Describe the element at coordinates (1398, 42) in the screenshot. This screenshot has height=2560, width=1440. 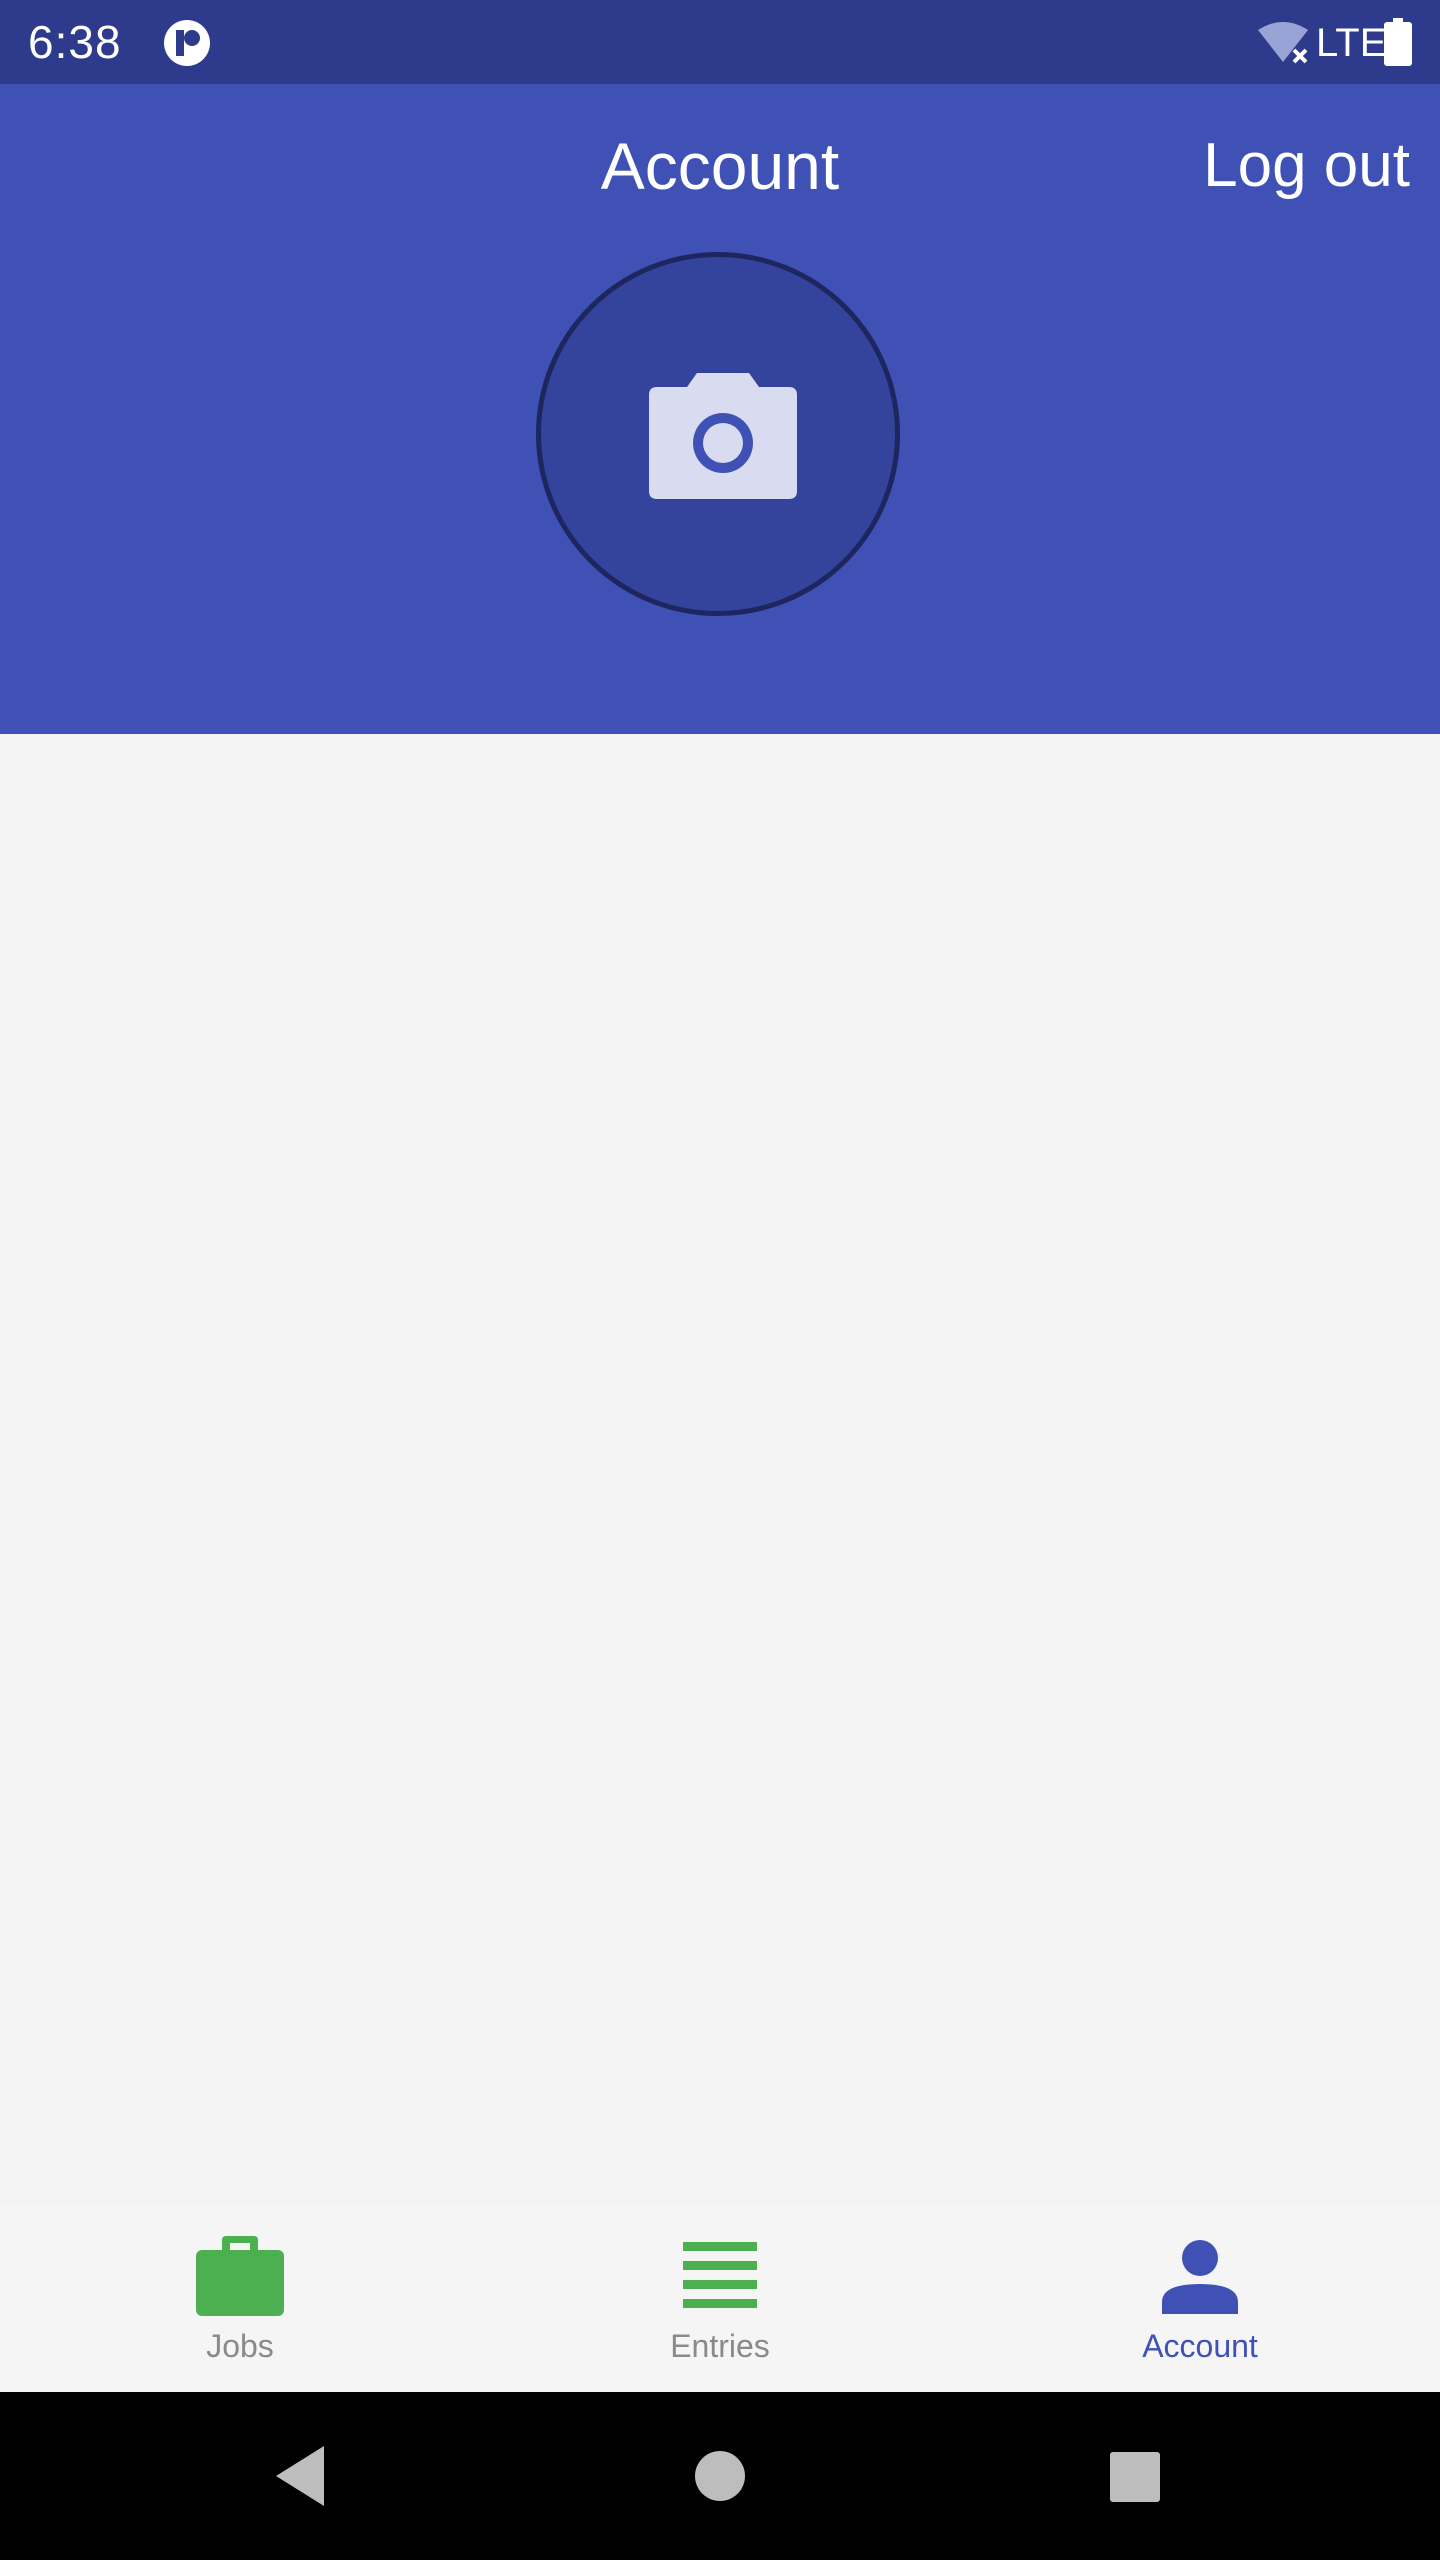
I see `battery-icon` at that location.